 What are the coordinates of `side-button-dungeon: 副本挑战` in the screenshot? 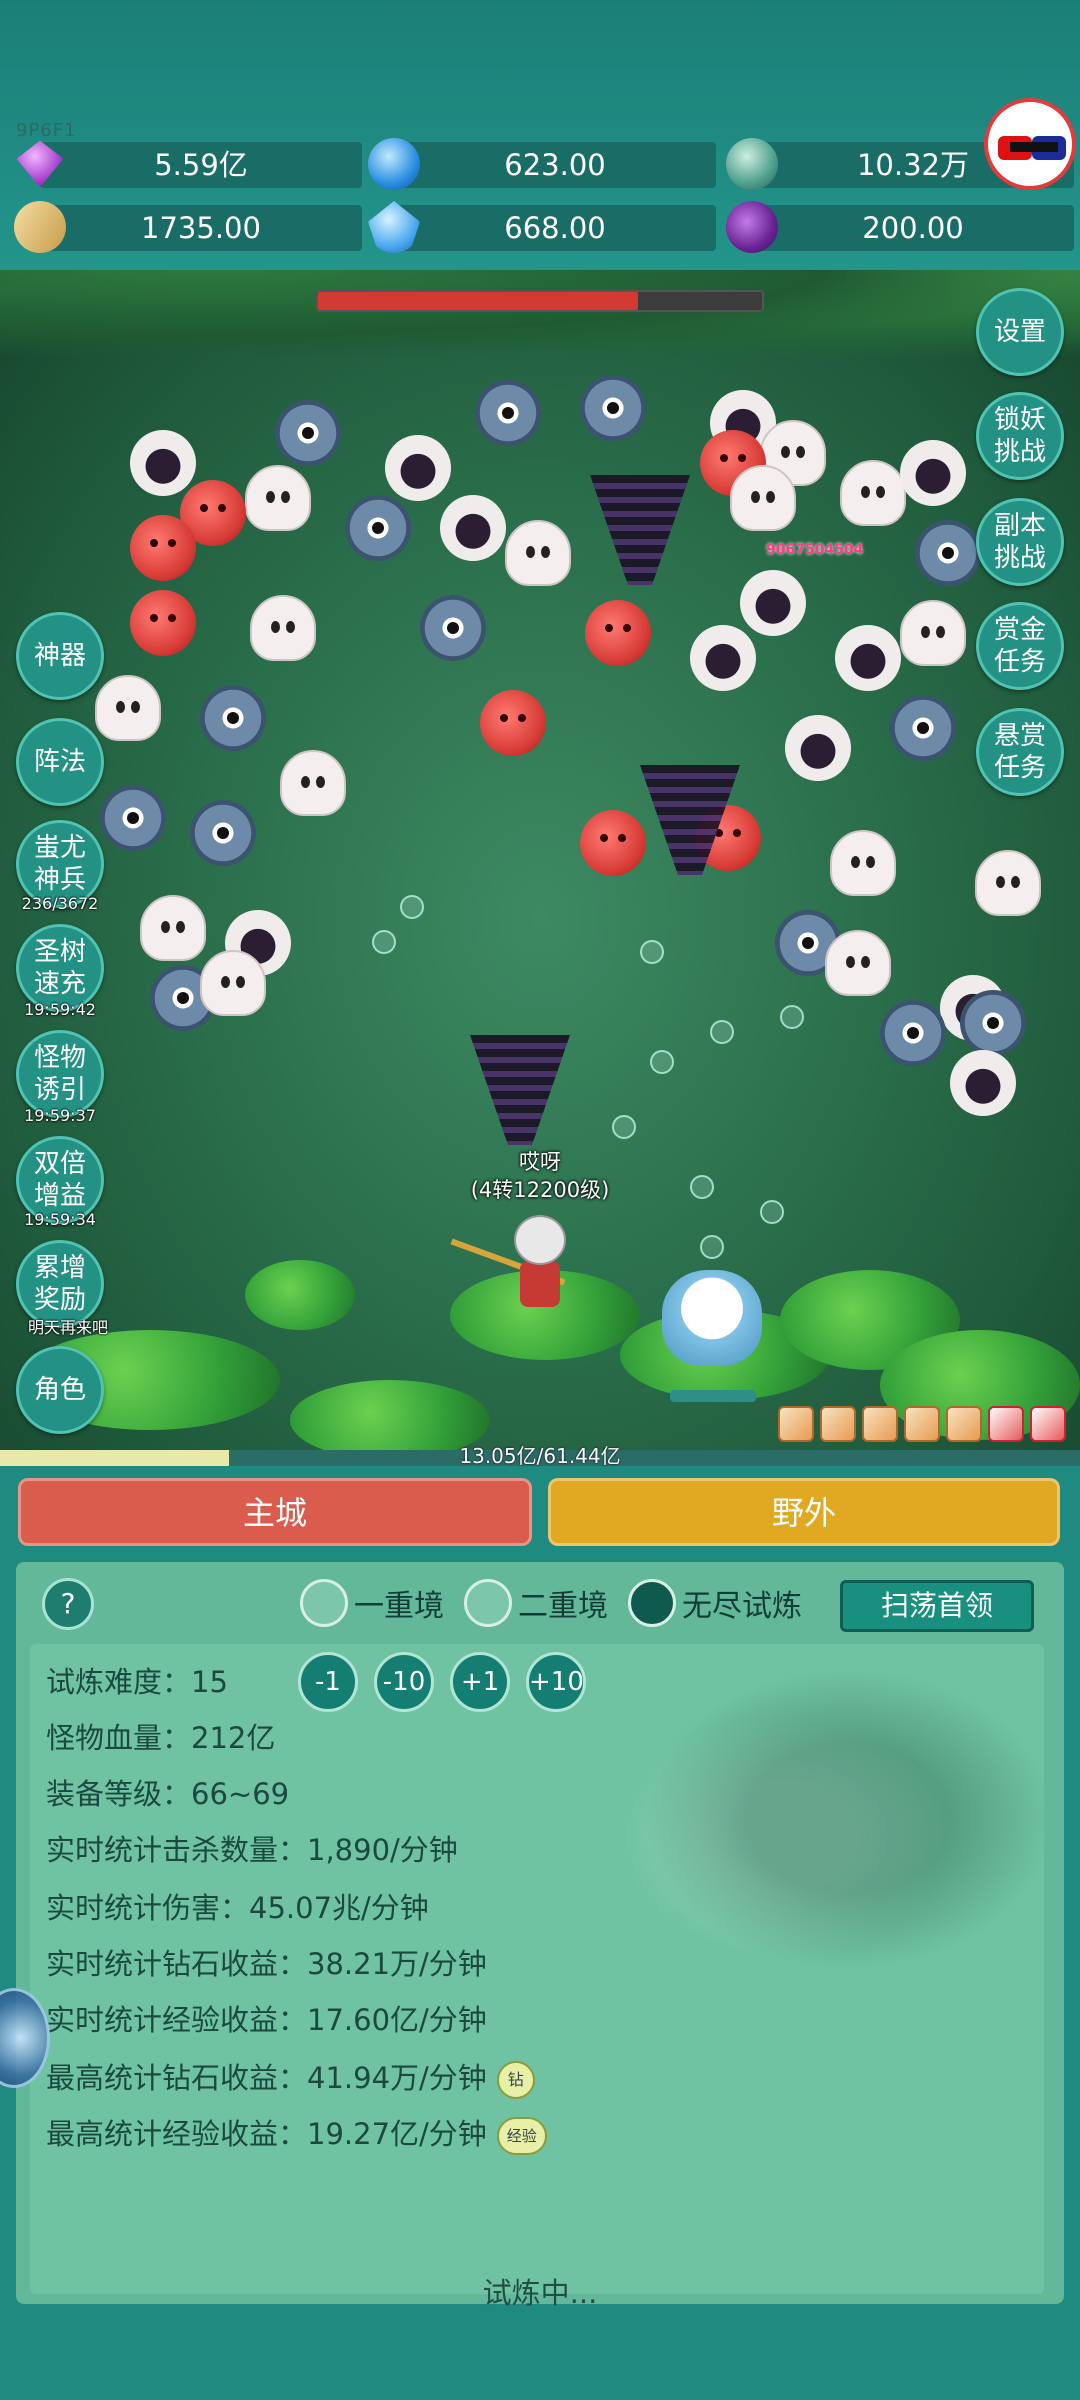 It's located at (1020, 542).